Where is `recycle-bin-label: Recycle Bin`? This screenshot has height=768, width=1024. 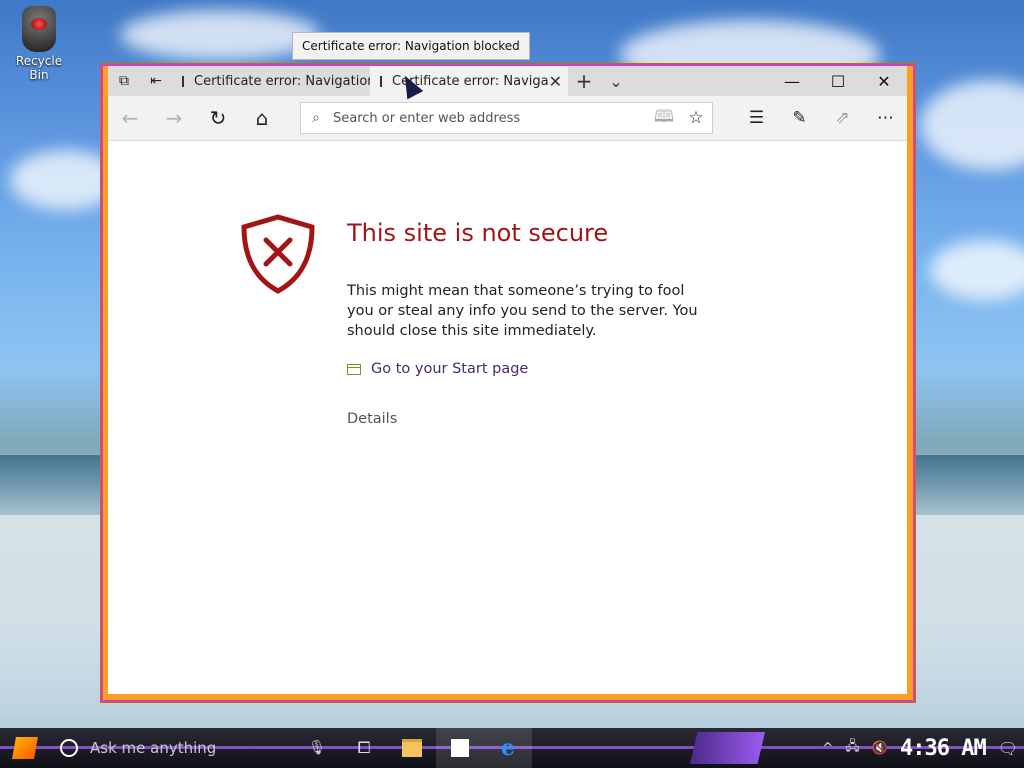
recycle-bin-label: Recycle Bin is located at coordinates (39, 68).